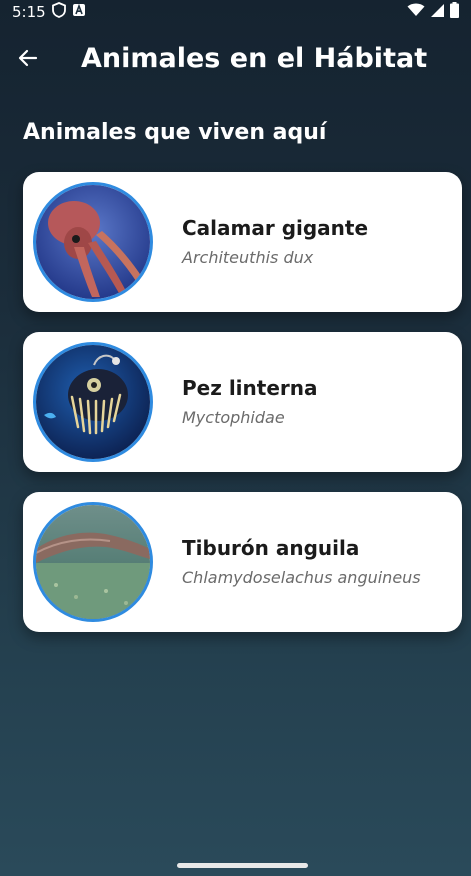  I want to click on app-notification-icon, so click(79, 12).